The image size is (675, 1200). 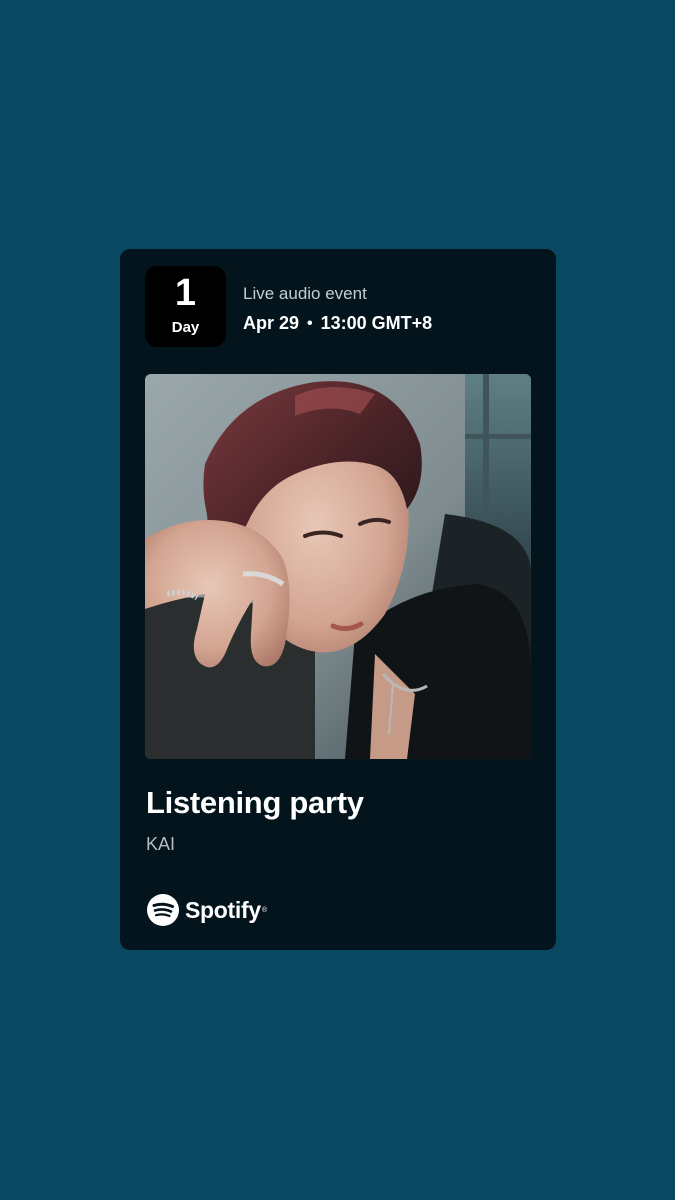 I want to click on spotify-brand: Spotify ®, so click(x=207, y=910).